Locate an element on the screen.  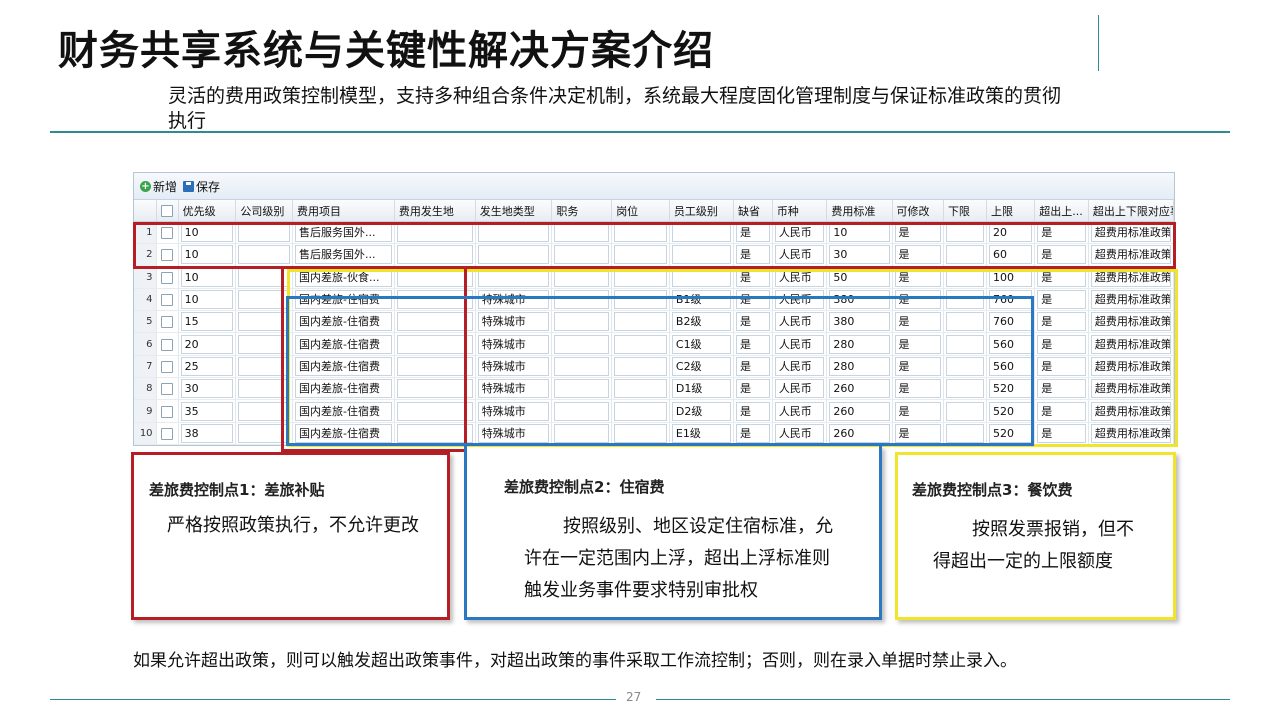
cell-editor-priority: 15 is located at coordinates (207, 322).